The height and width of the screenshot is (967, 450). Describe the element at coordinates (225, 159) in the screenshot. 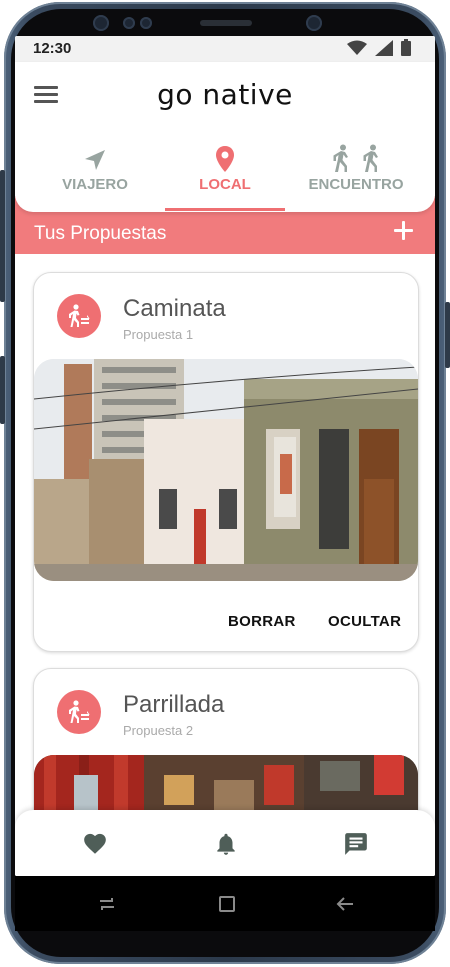

I see `location-pin-icon` at that location.